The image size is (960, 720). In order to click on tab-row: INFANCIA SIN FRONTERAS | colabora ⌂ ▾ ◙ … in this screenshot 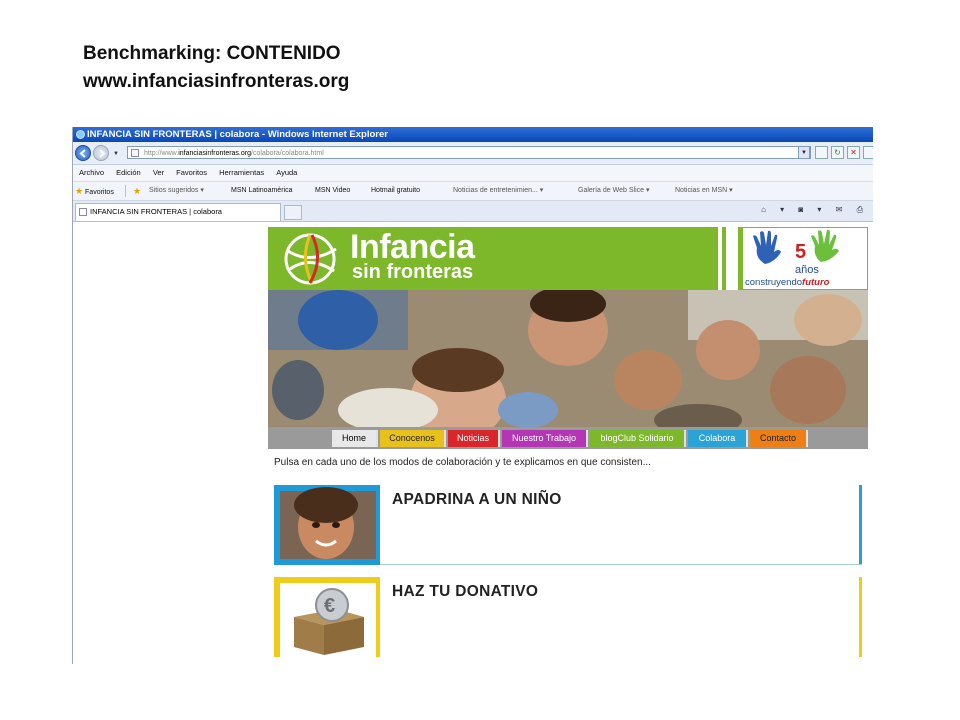, I will do `click(473, 211)`.